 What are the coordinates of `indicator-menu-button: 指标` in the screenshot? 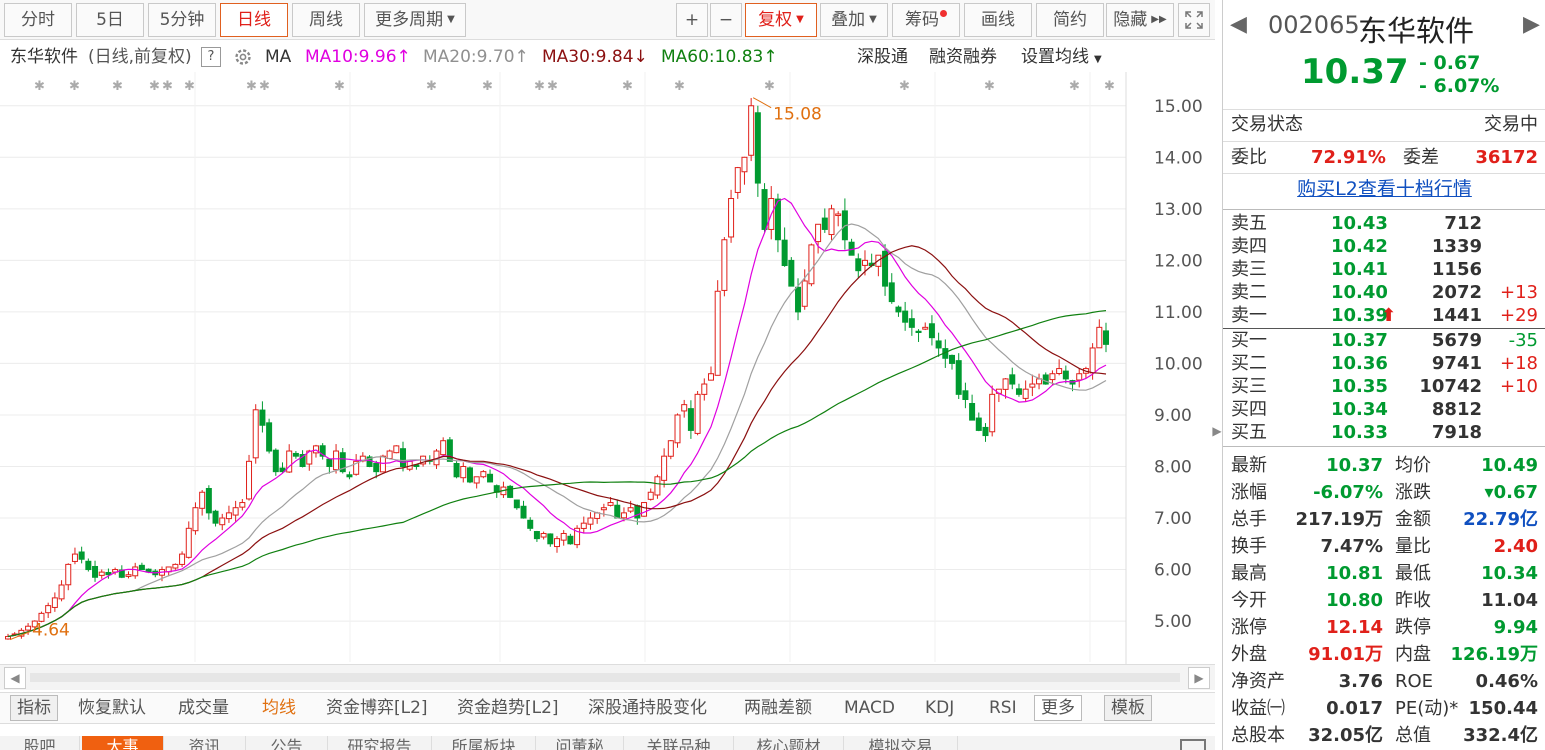 It's located at (34, 708).